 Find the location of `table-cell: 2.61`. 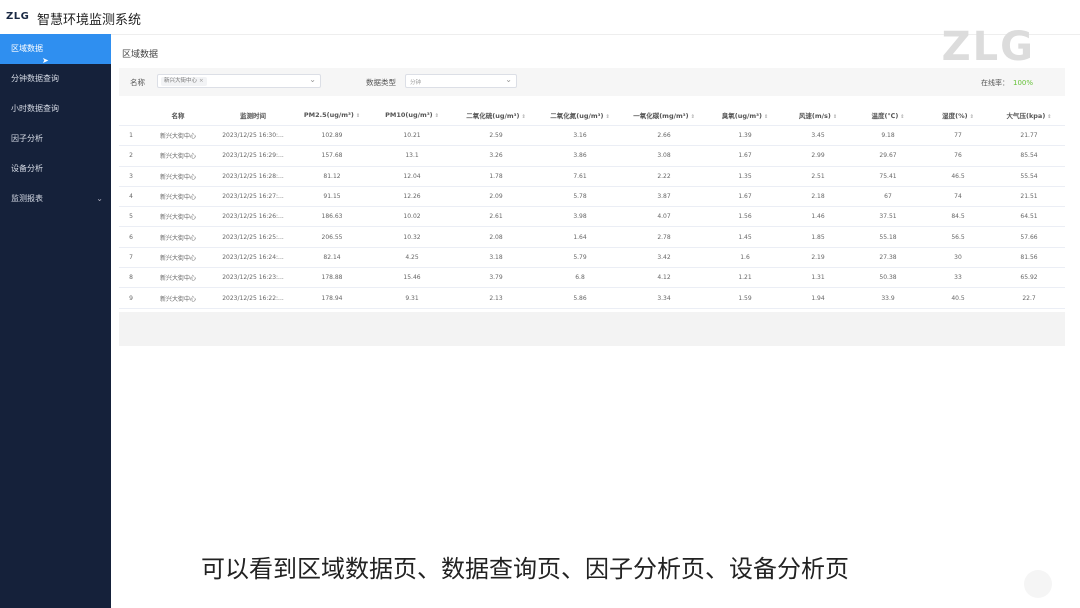

table-cell: 2.61 is located at coordinates (496, 217).